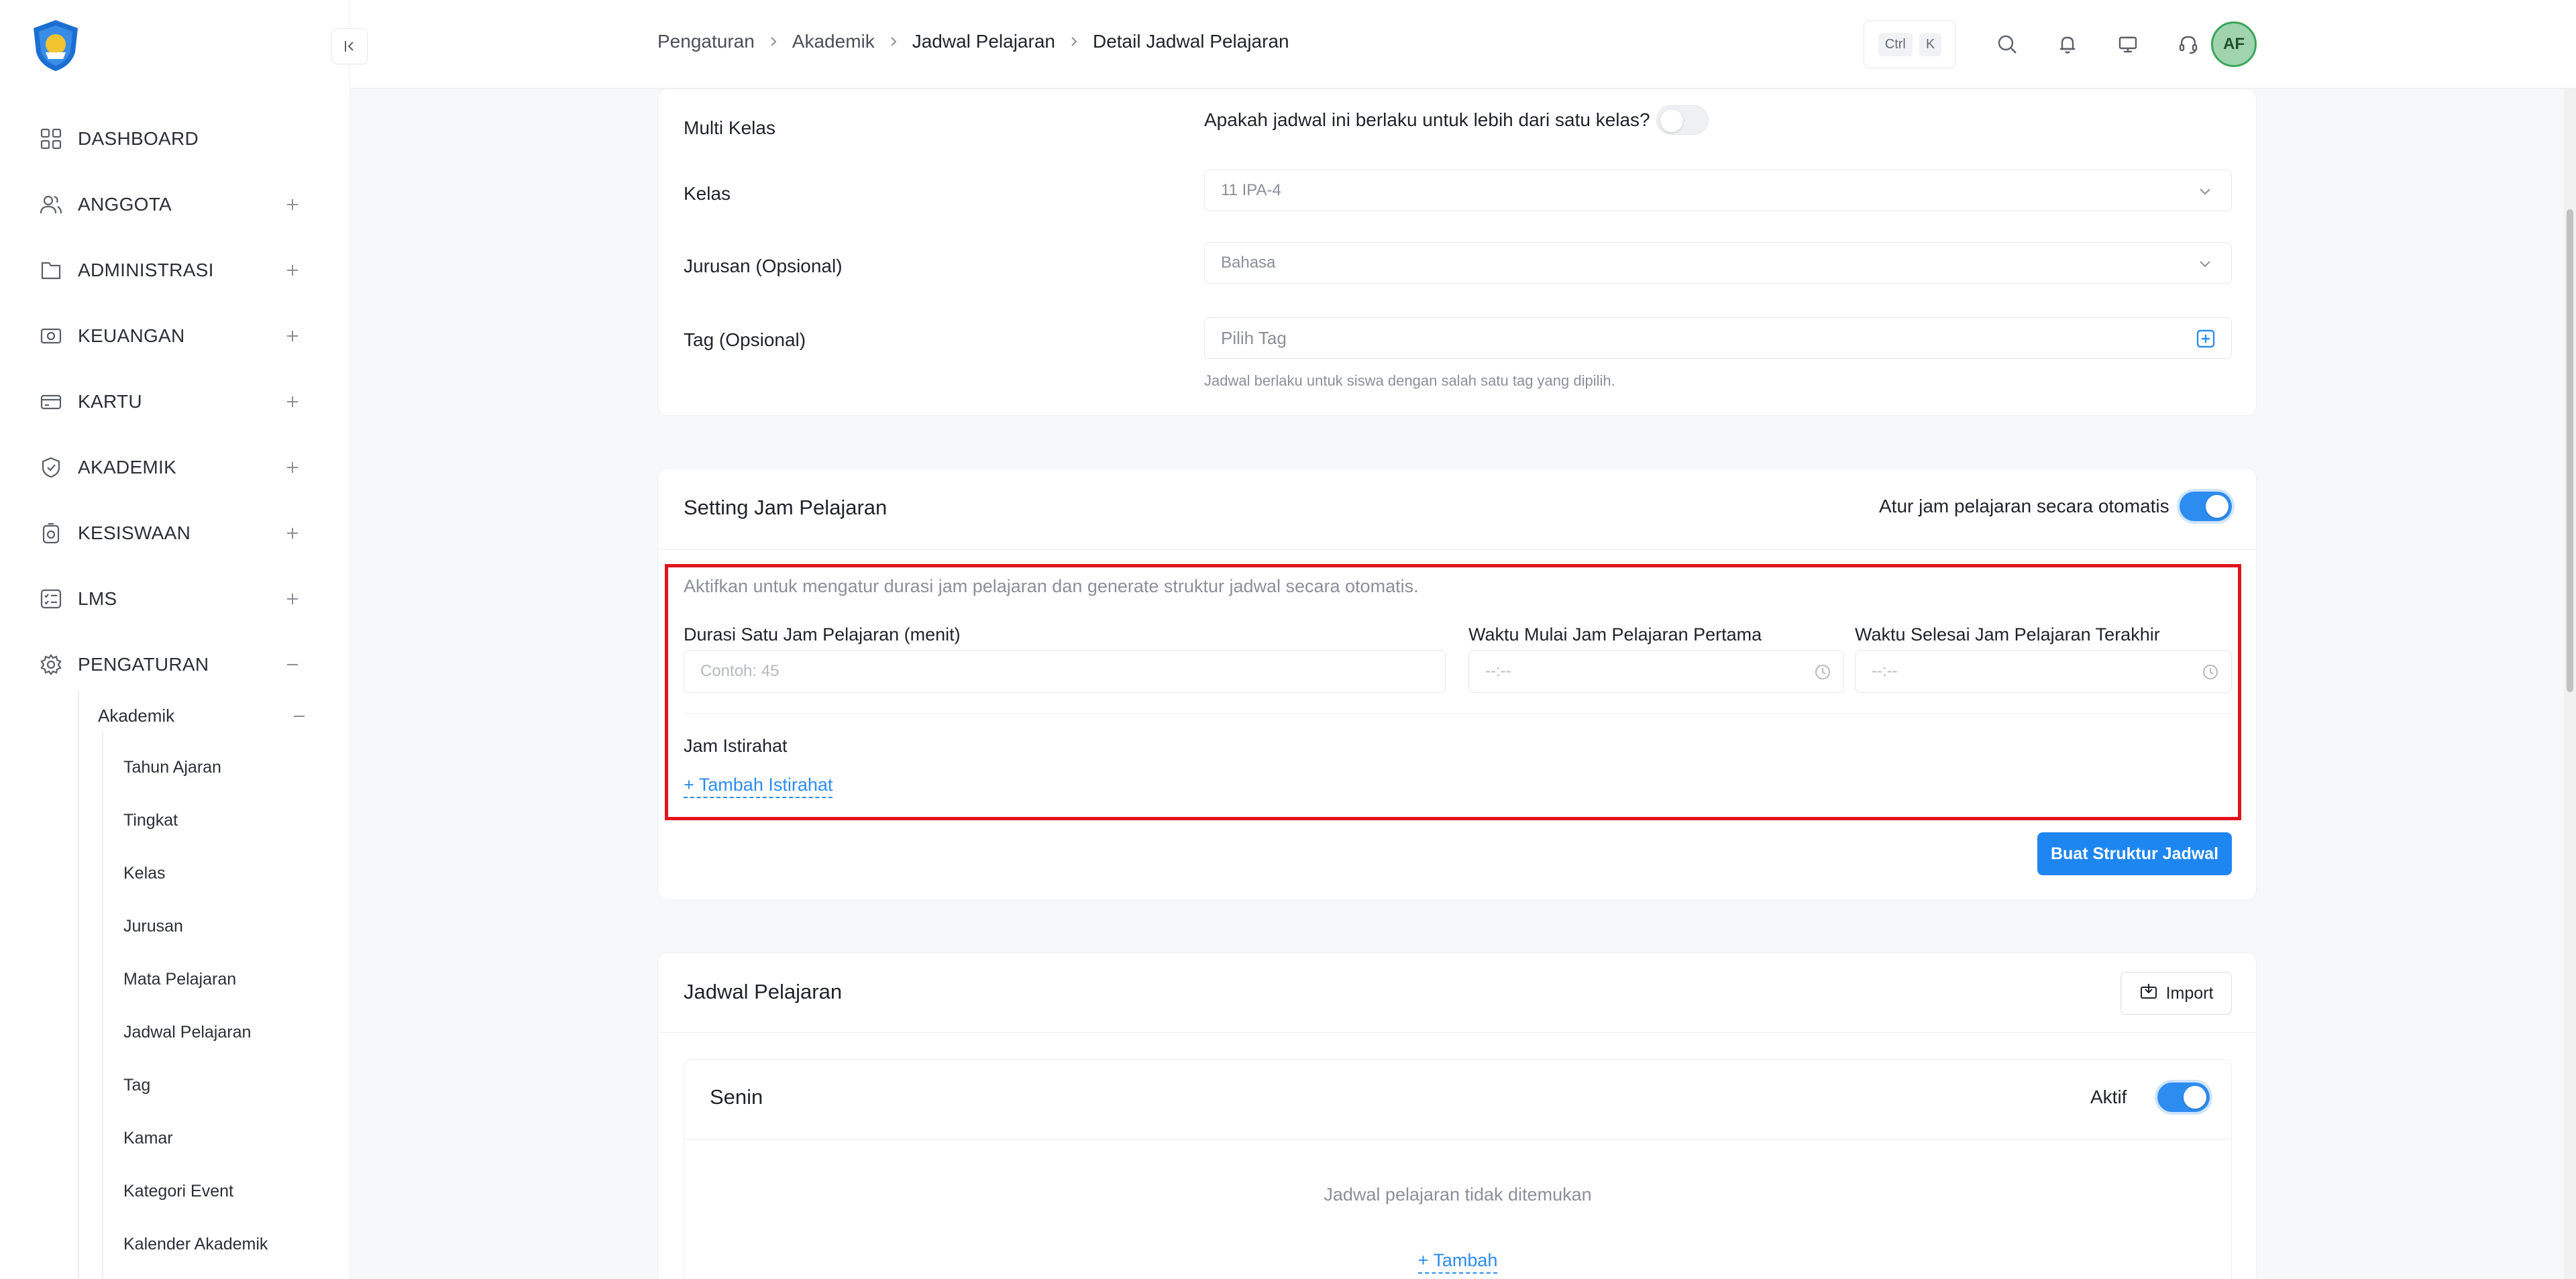 The image size is (2576, 1279). I want to click on sidebar-item-label: KEUANGAN, so click(131, 335).